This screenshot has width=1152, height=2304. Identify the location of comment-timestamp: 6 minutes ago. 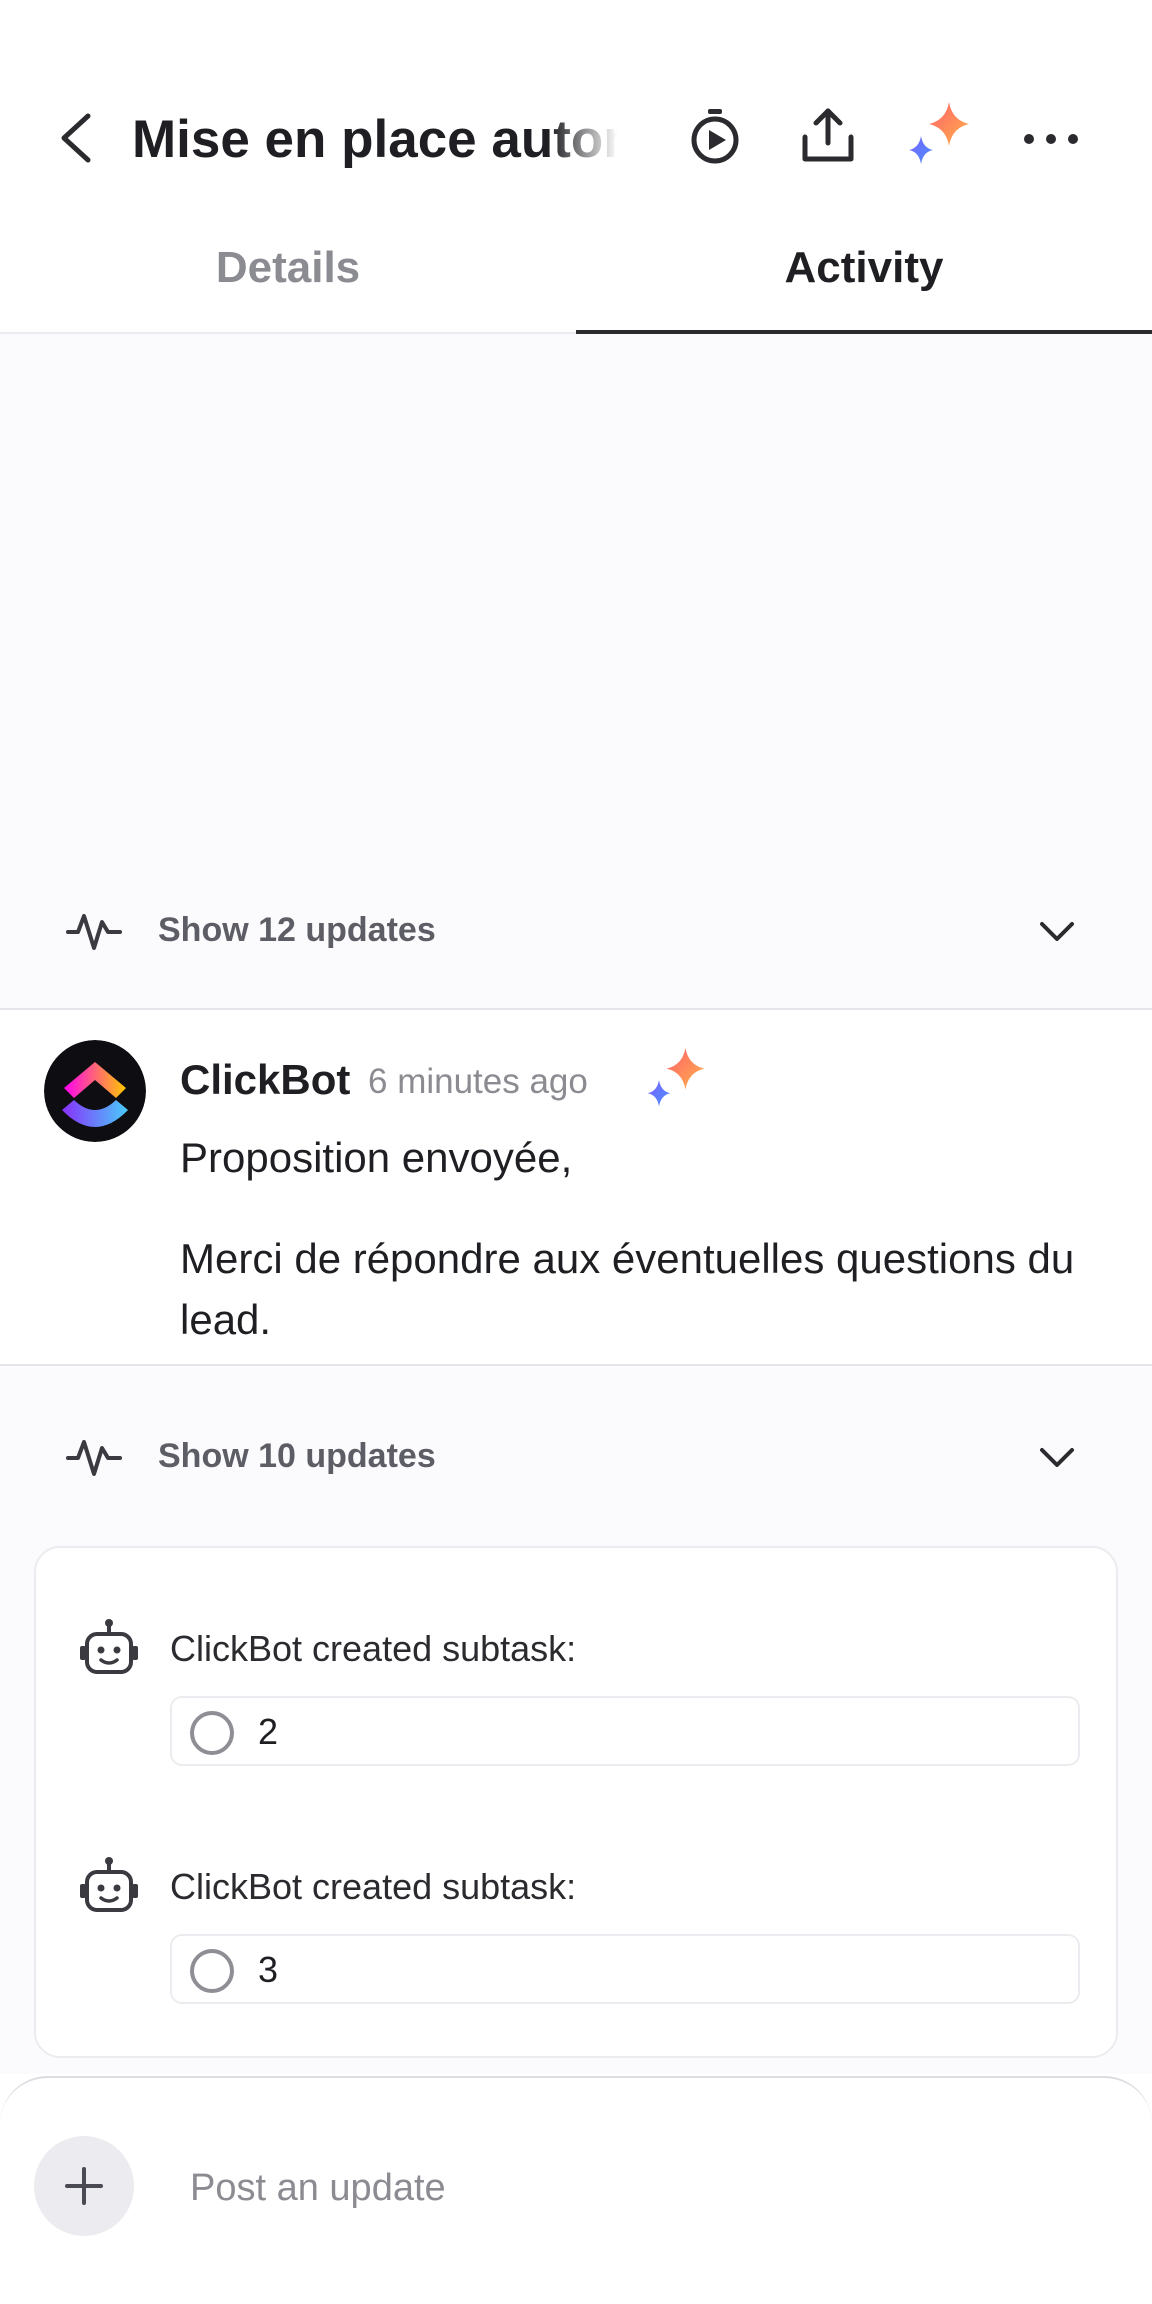
(478, 1081).